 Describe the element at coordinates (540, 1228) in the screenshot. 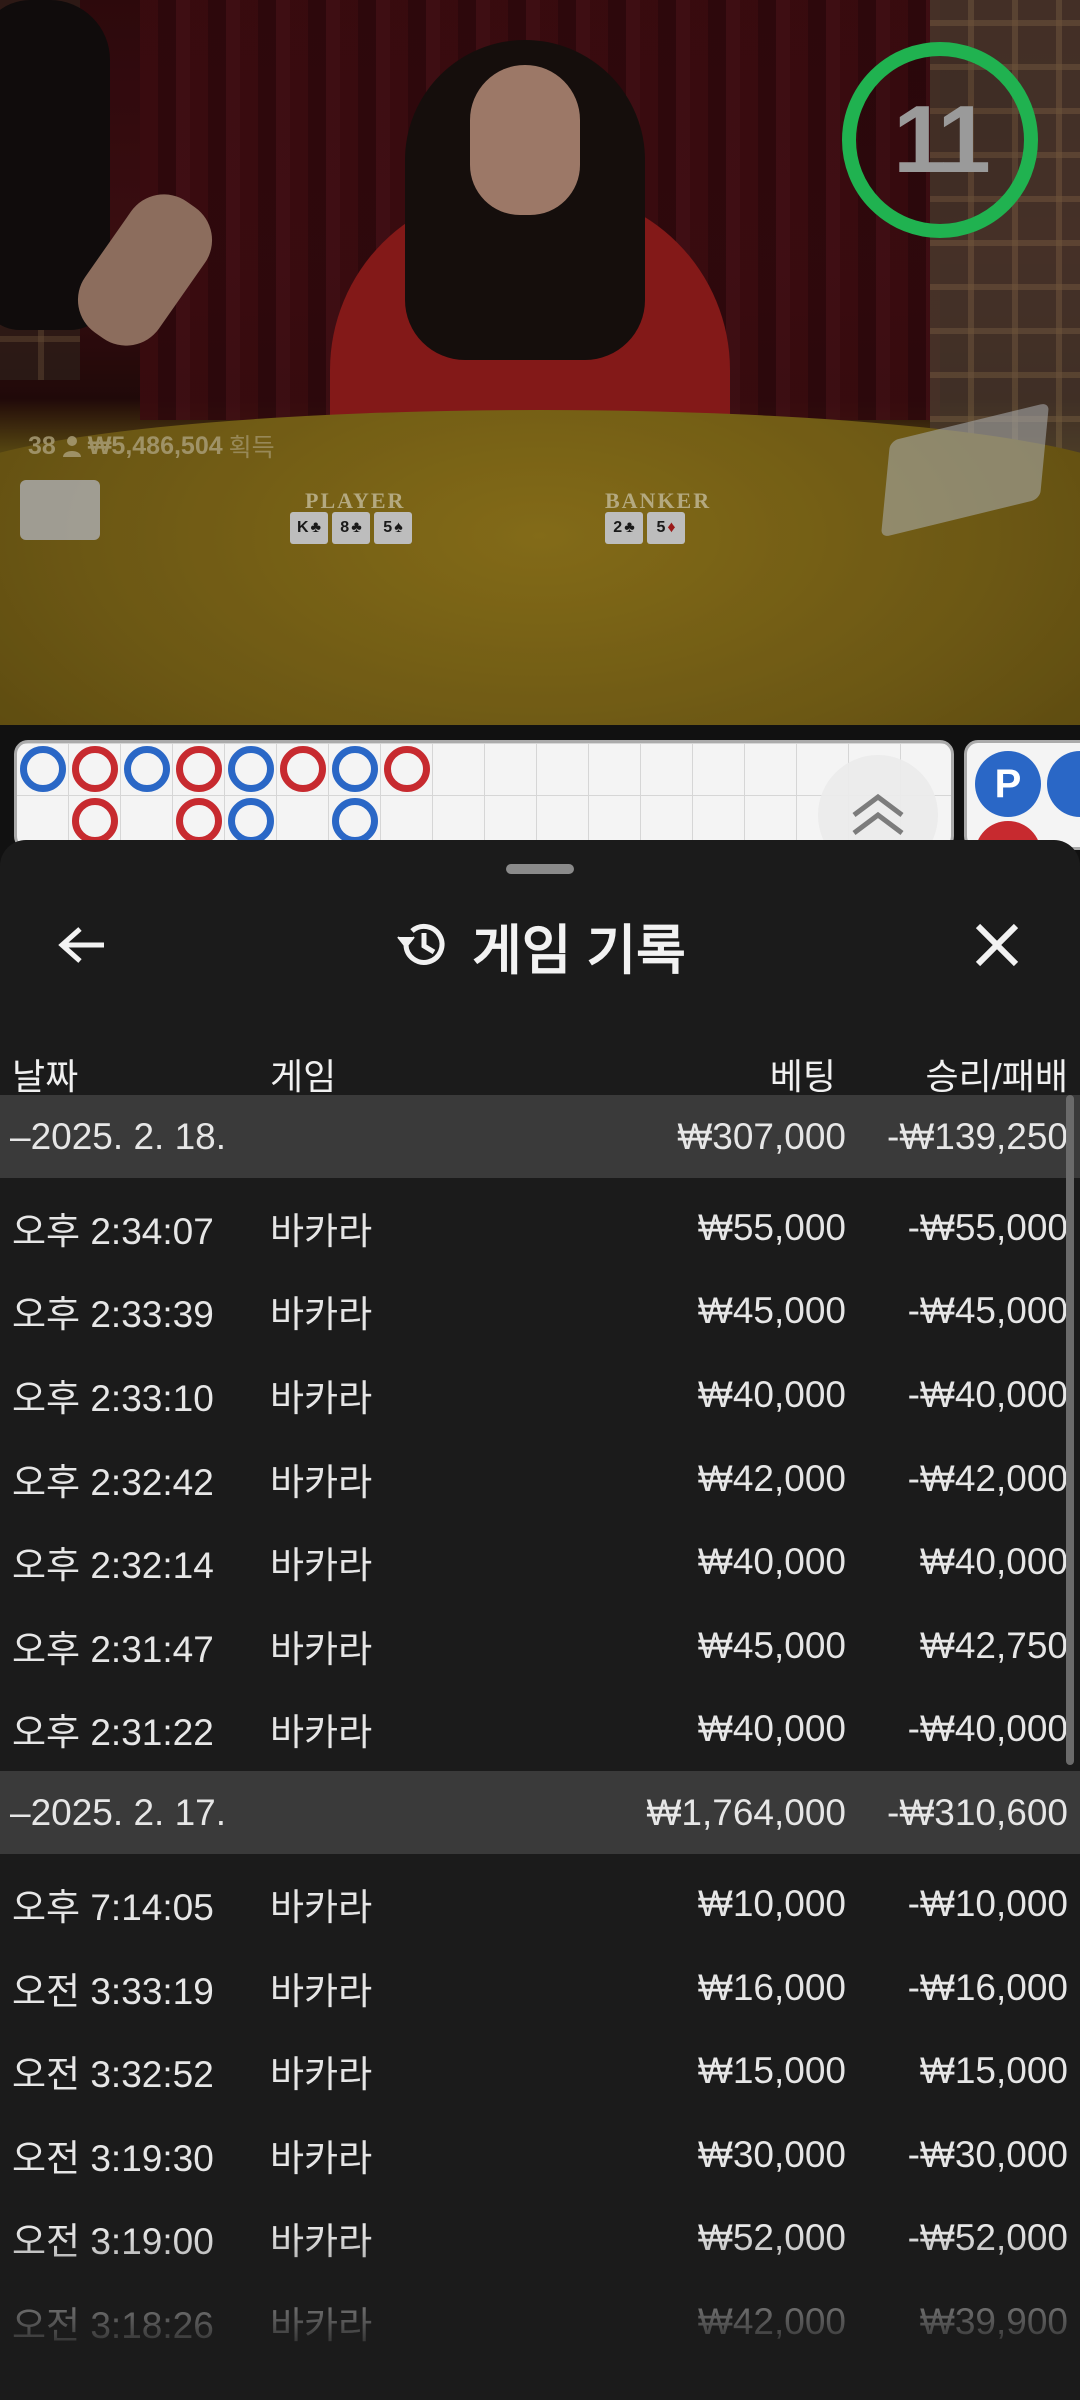

I see `table-row: 오후 2:34:07 바카라 ₩55,000 -₩55,000` at that location.